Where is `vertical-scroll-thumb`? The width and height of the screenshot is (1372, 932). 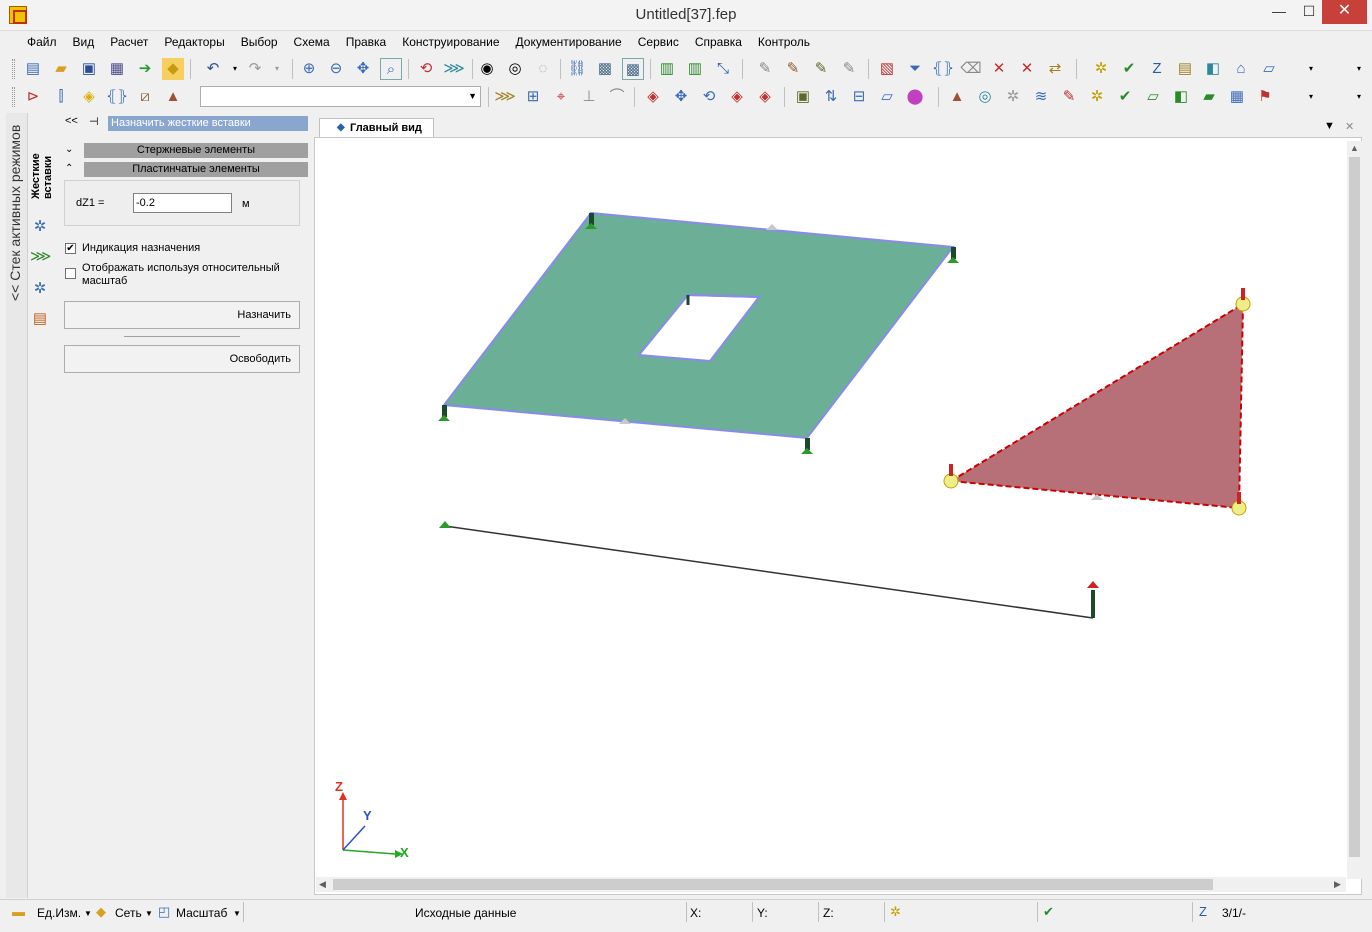
vertical-scroll-thumb is located at coordinates (1354, 507).